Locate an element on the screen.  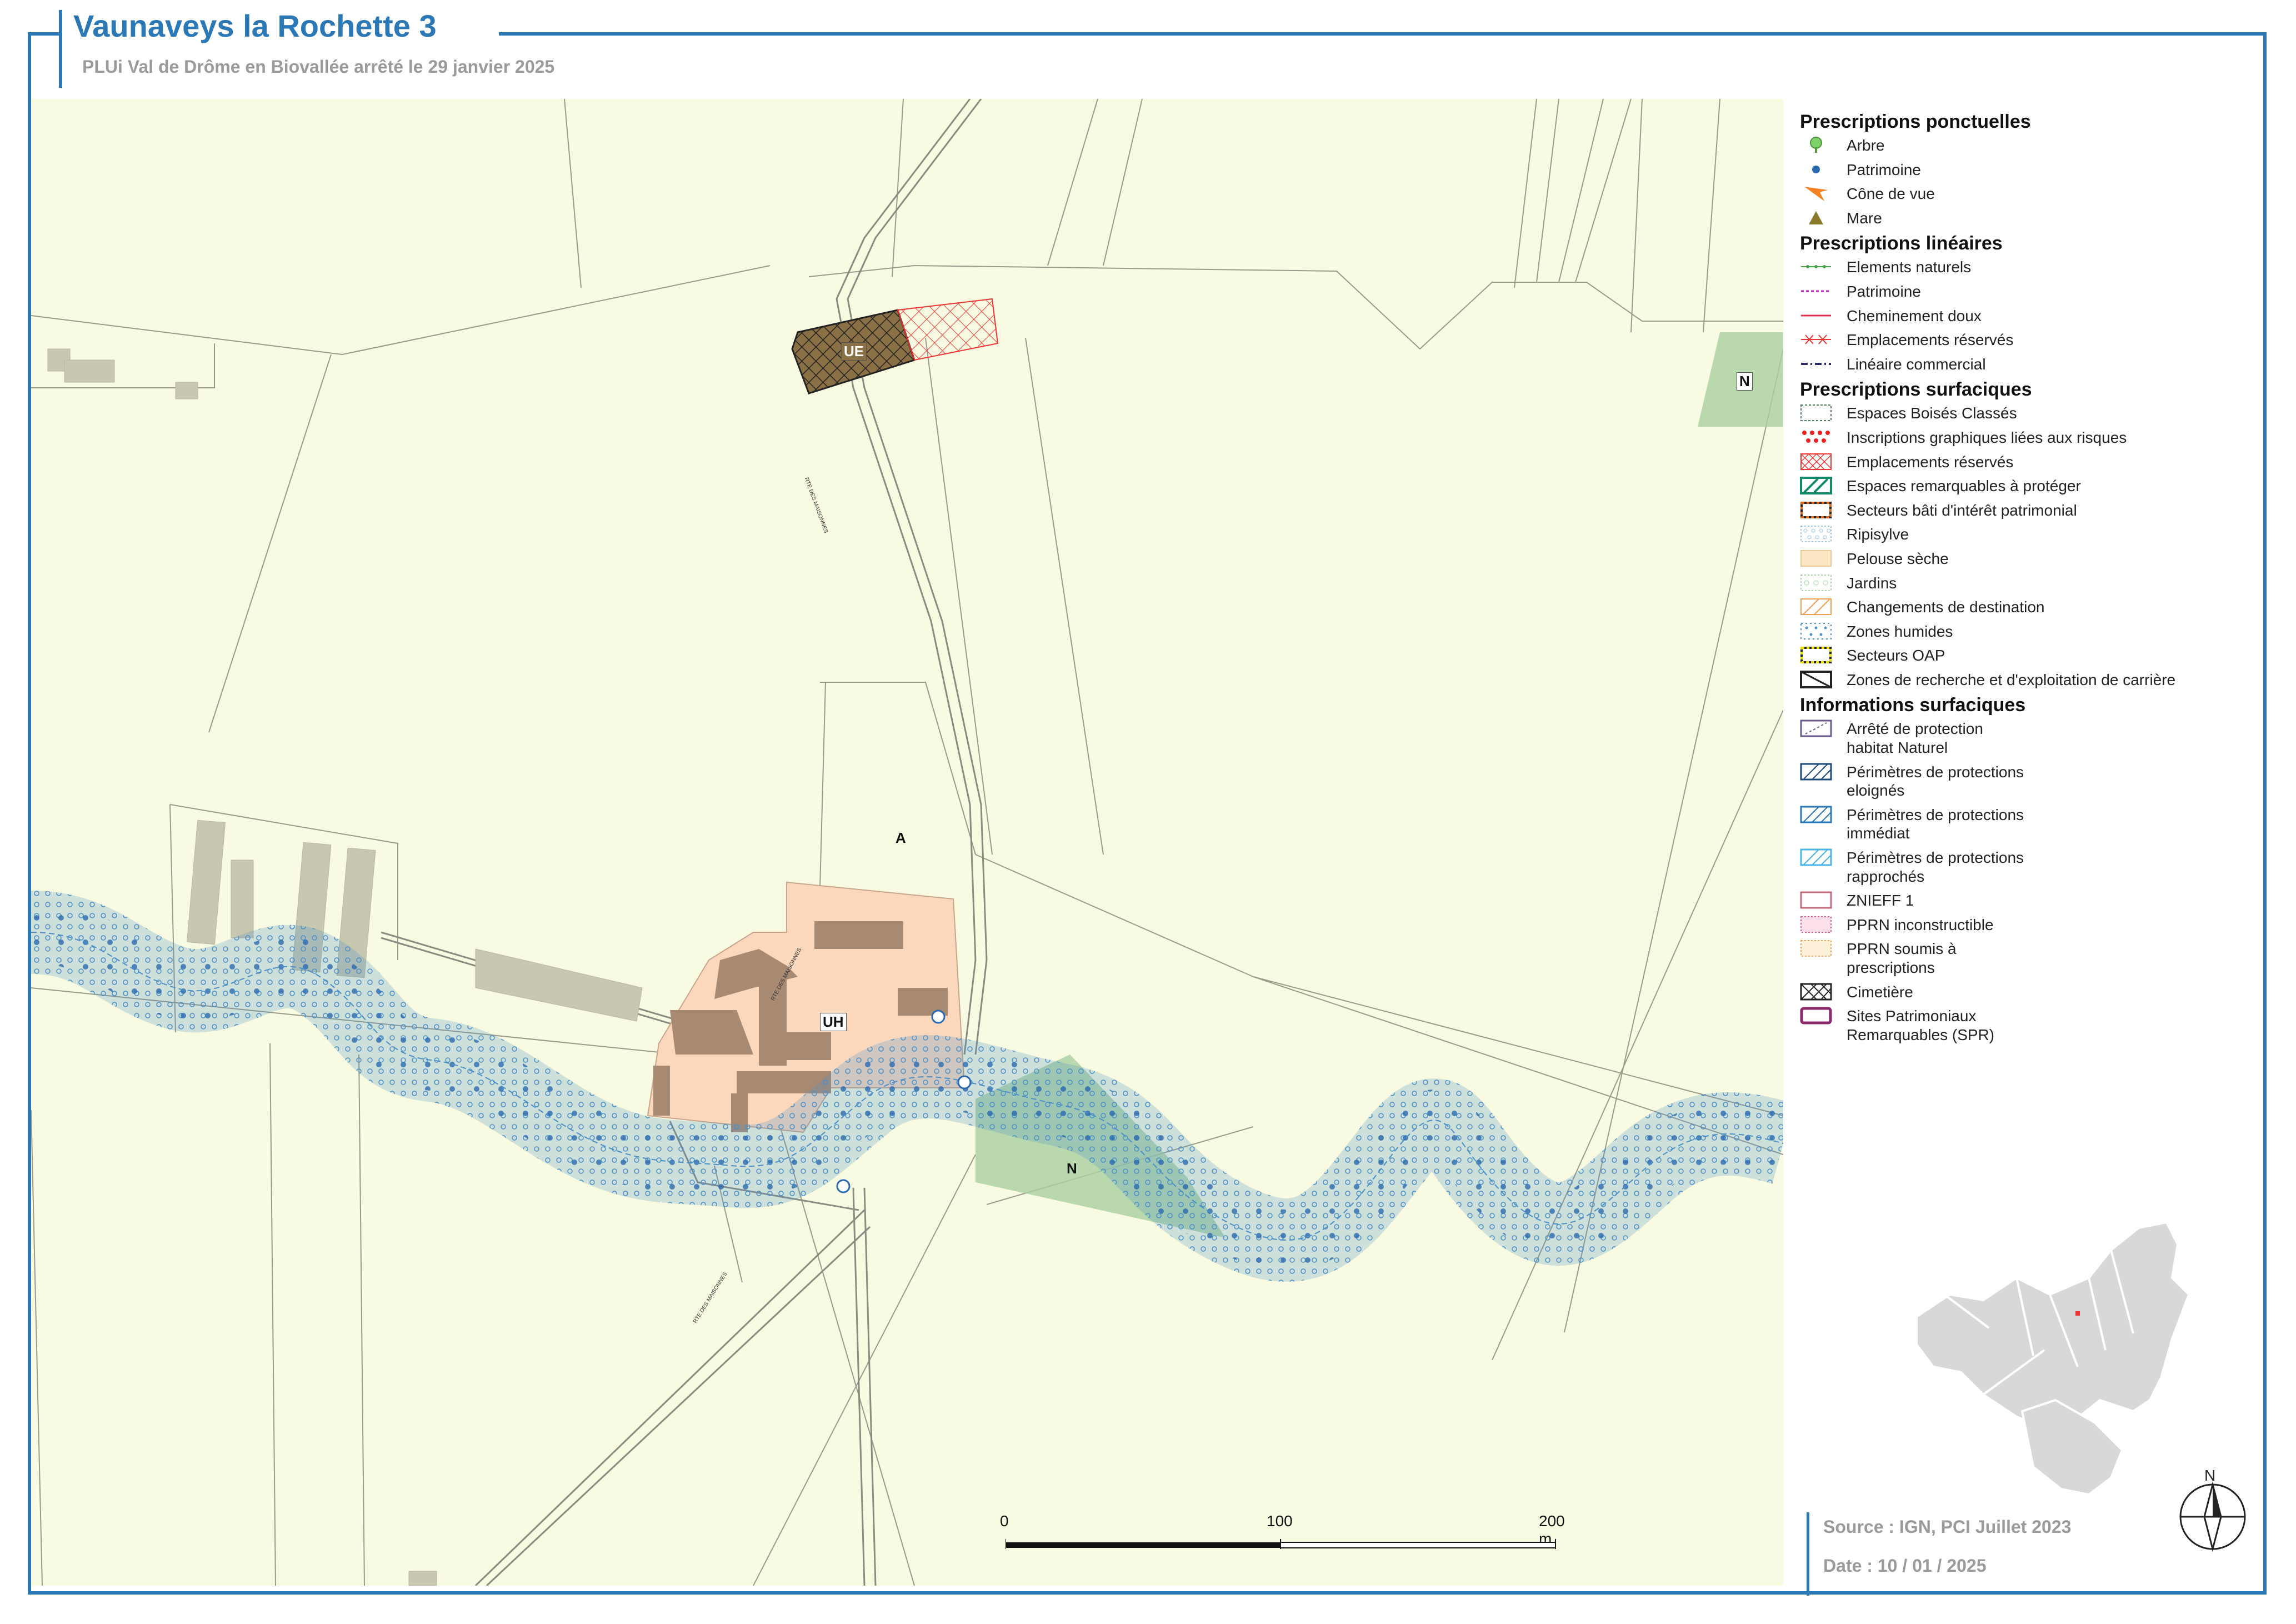
legend-item: Emplacements réservés is located at coordinates (2027, 340).